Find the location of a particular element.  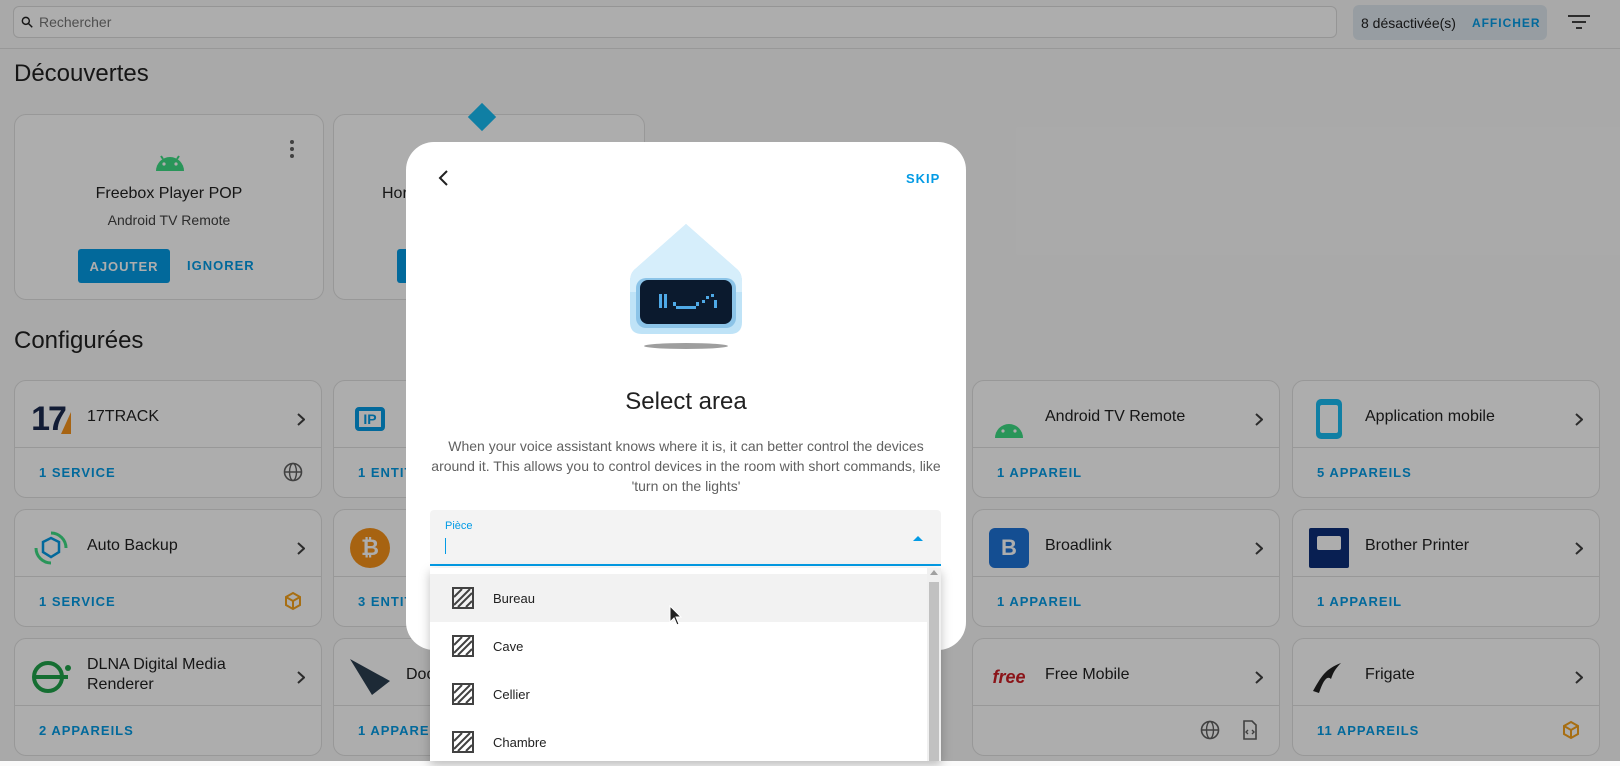

skip-button: SKIP is located at coordinates (923, 178).